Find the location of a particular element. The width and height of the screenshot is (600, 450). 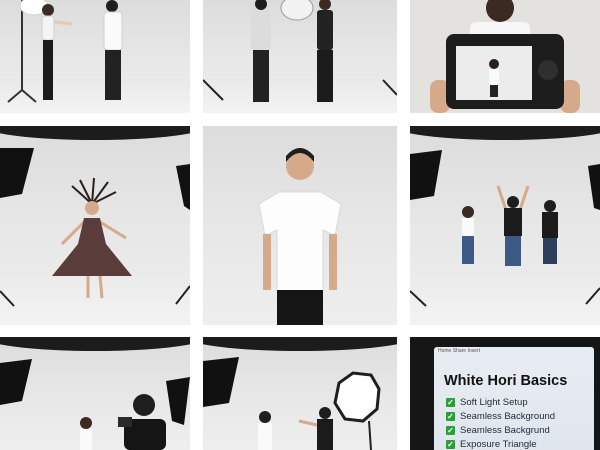

checklist-item-label: Seamless Backgrund is located at coordinates (505, 430).